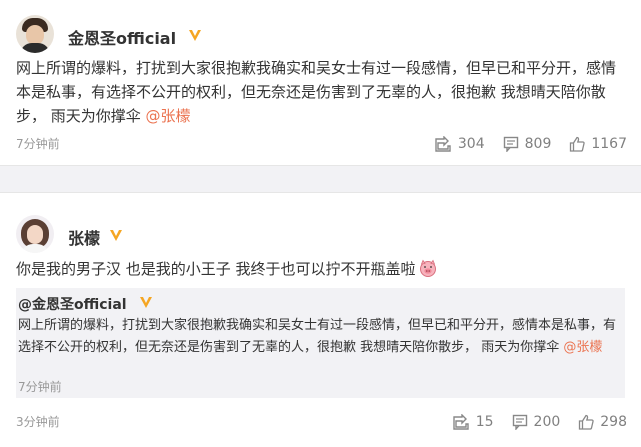 This screenshot has width=641, height=447. What do you see at coordinates (609, 144) in the screenshot?
I see `like-count: 1167` at bounding box center [609, 144].